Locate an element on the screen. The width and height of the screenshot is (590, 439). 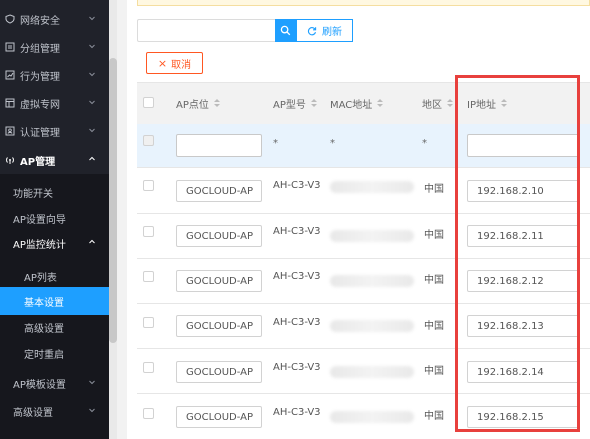
search-icon is located at coordinates (285, 30).